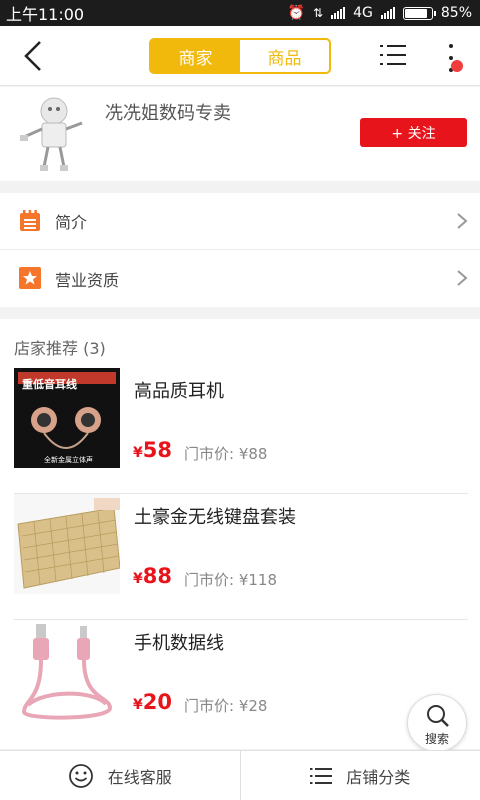 This screenshot has width=480, height=800. I want to click on product-title: 手机数据线, so click(179, 643).